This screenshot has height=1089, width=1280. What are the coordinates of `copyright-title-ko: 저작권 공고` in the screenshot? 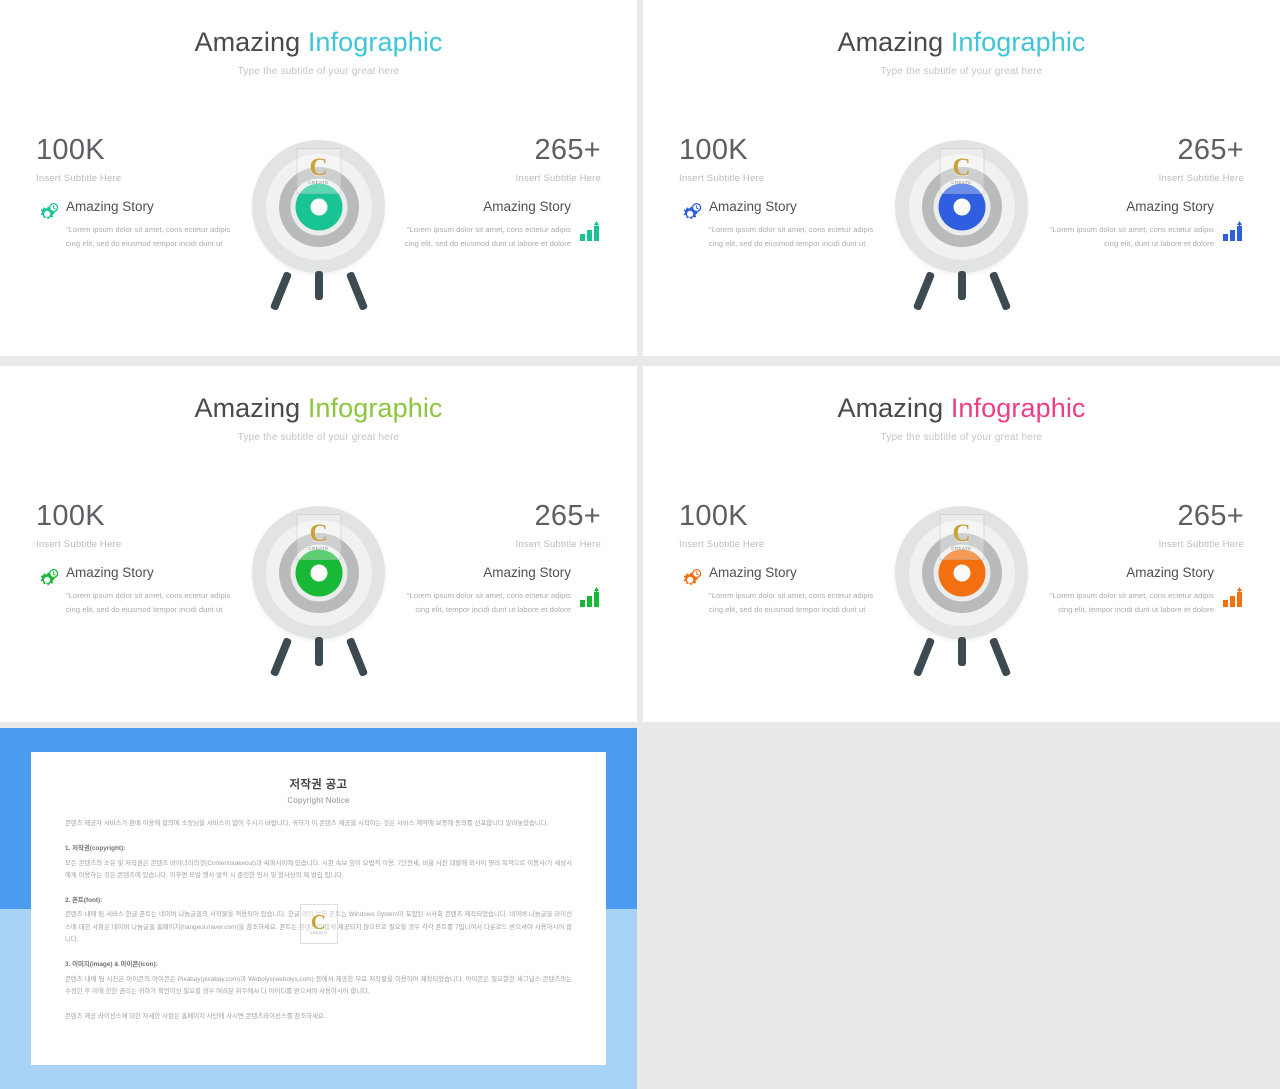 It's located at (318, 785).